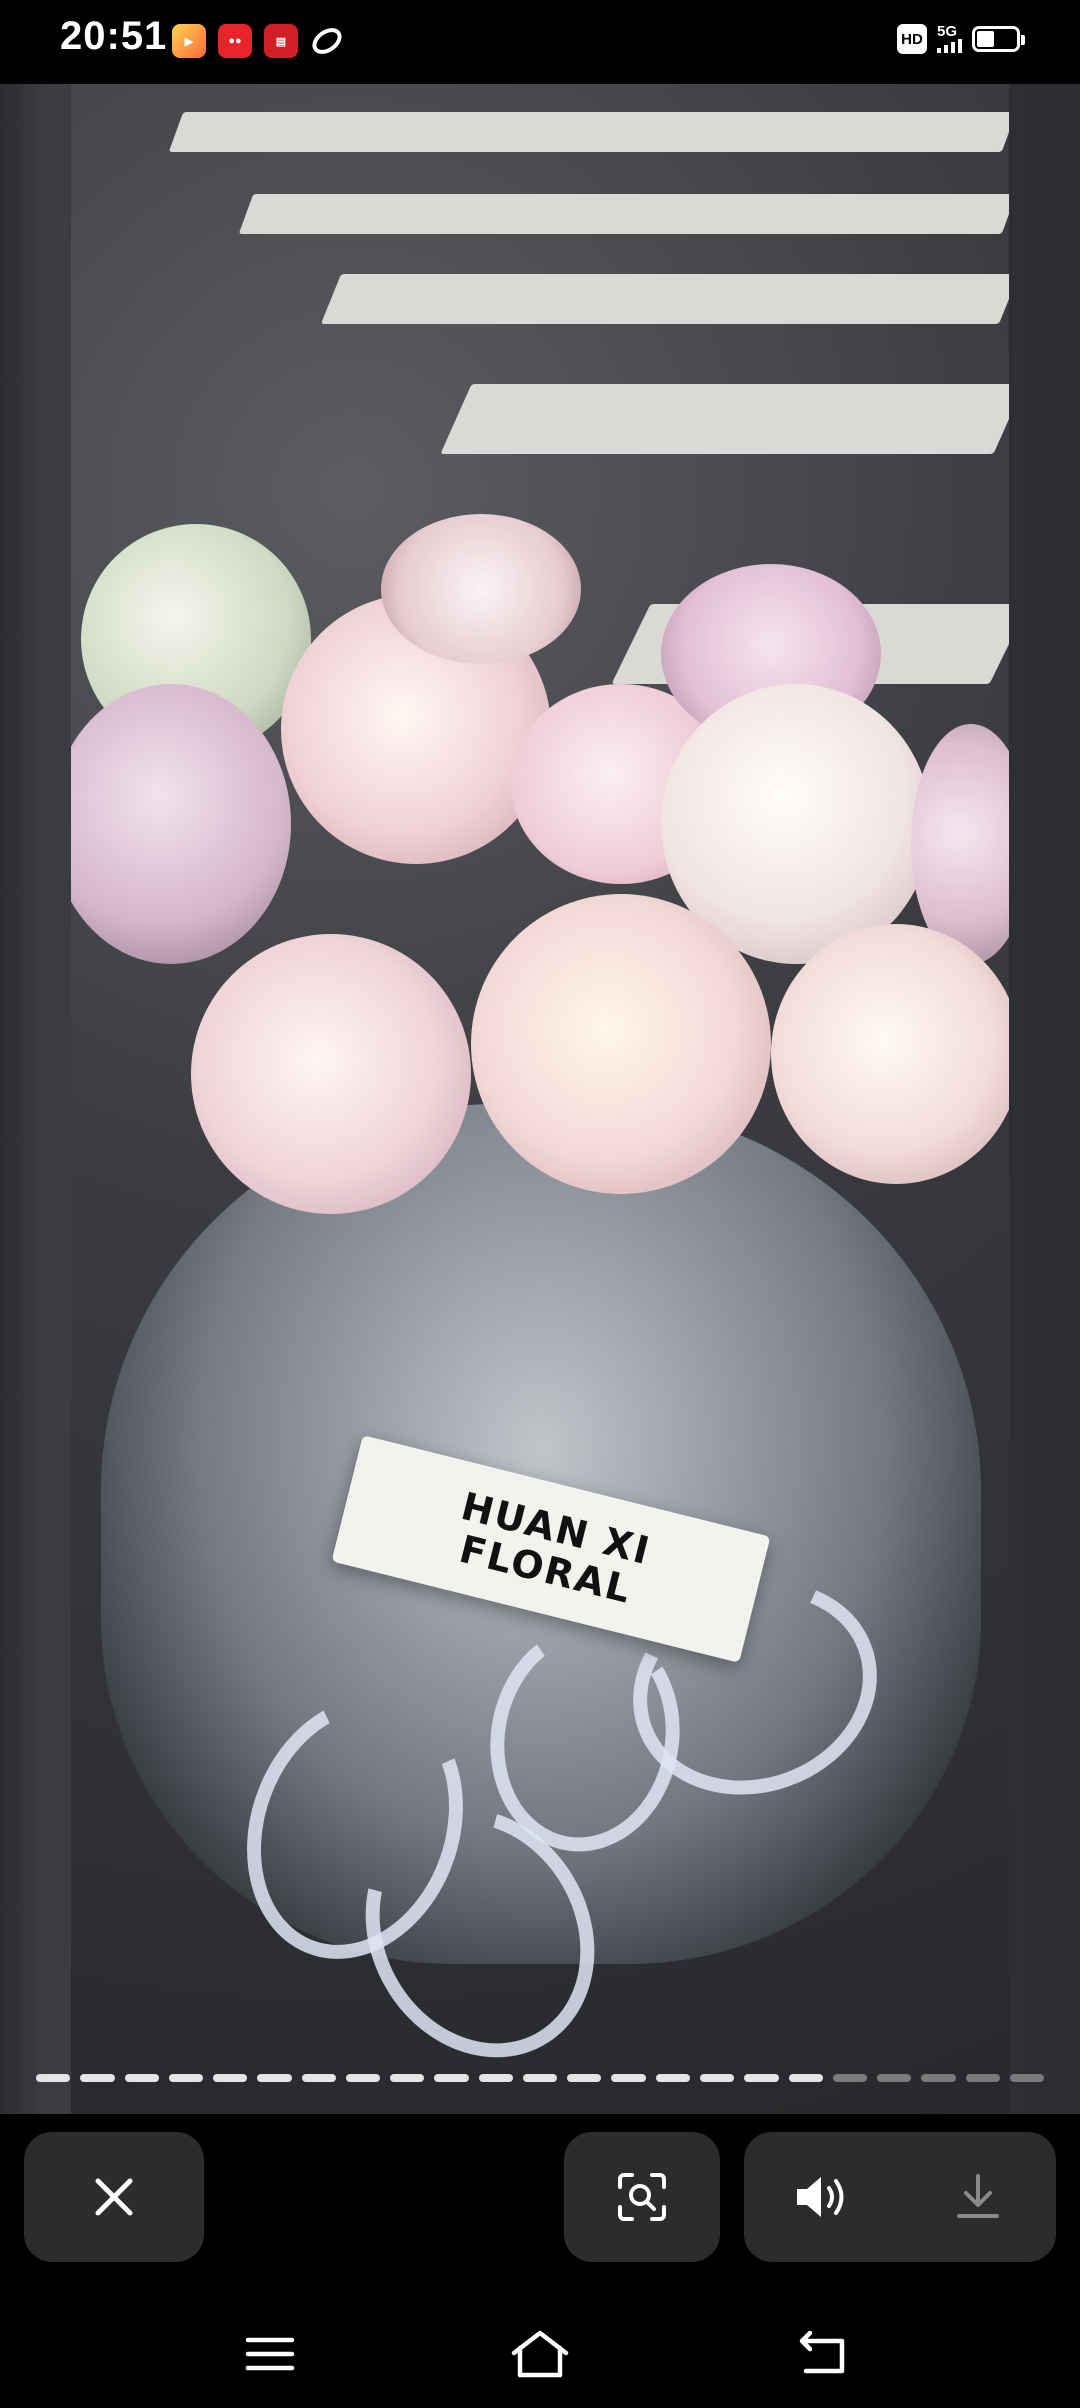 The height and width of the screenshot is (2408, 1080). I want to click on scan-icon, so click(642, 2197).